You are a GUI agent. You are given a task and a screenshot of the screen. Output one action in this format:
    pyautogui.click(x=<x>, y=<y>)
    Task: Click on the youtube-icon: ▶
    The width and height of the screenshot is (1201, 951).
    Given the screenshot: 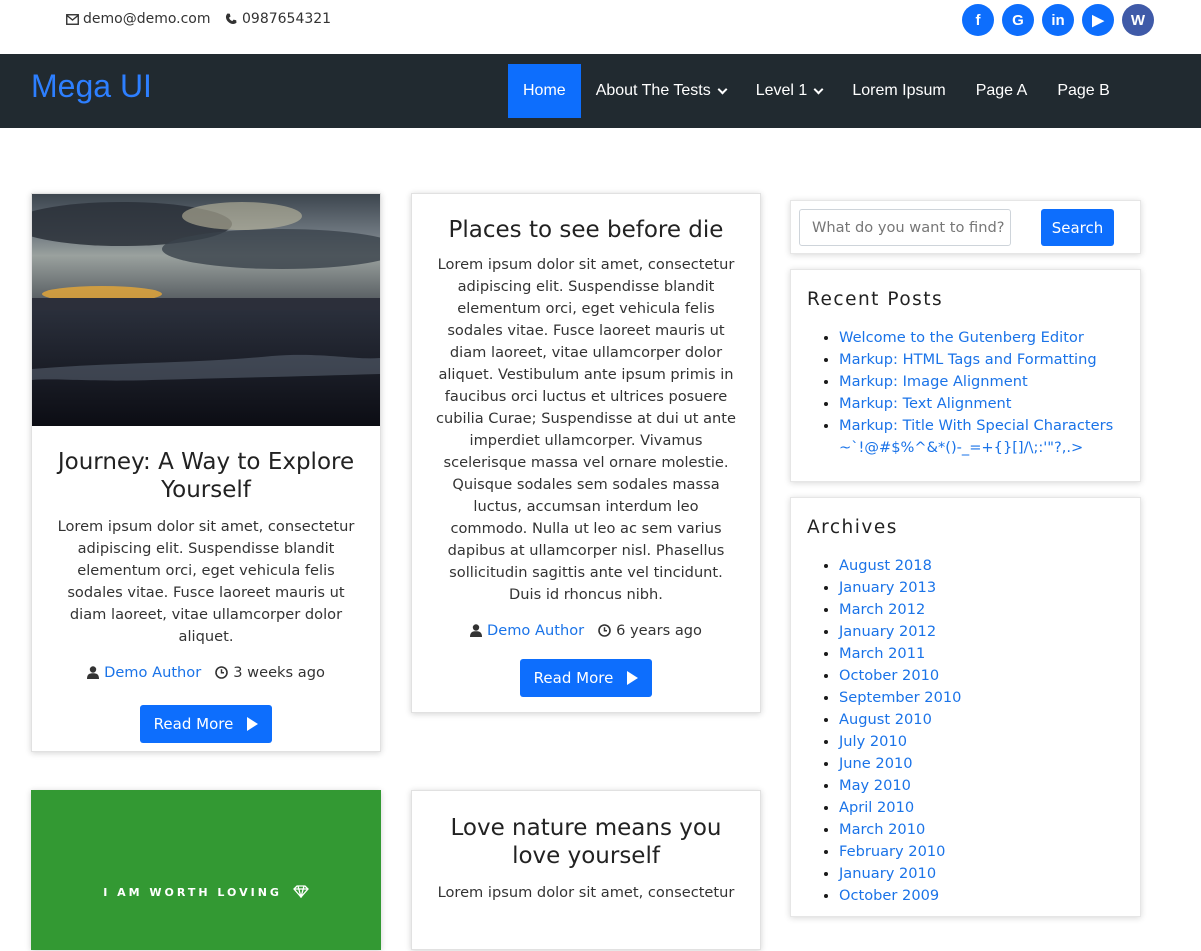 What is the action you would take?
    pyautogui.click(x=1098, y=20)
    